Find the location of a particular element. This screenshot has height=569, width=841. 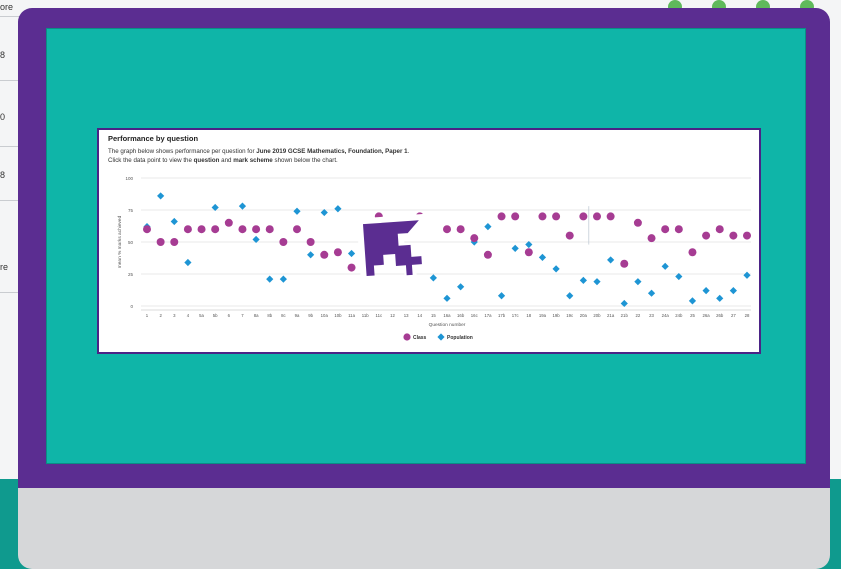

x-tick-label: 19a is located at coordinates (543, 315).